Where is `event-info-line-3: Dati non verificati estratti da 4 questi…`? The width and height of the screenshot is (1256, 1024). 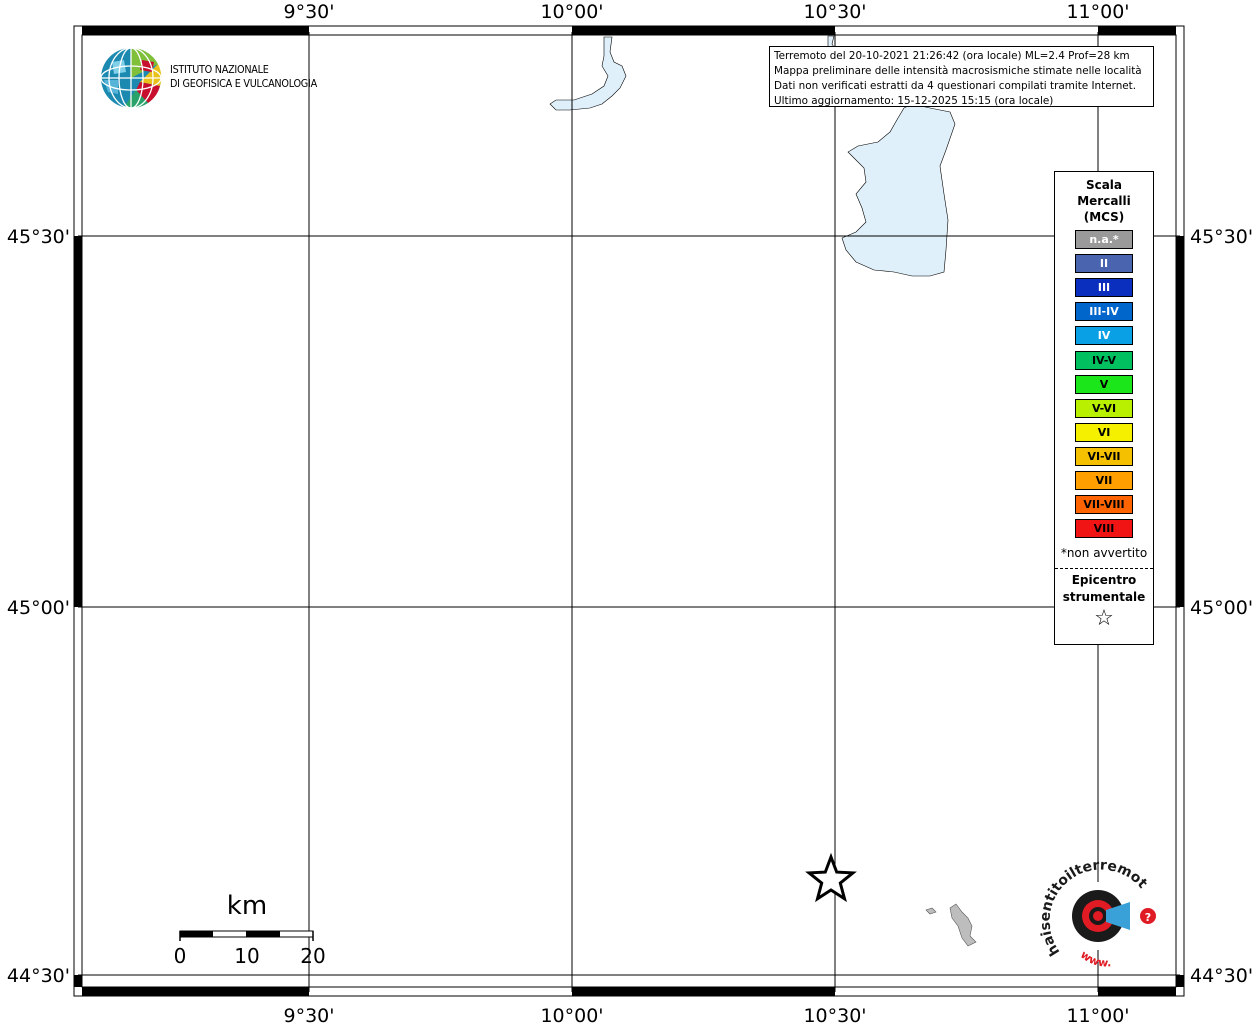 event-info-line-3: Dati non verificati estratti da 4 questi… is located at coordinates (955, 86).